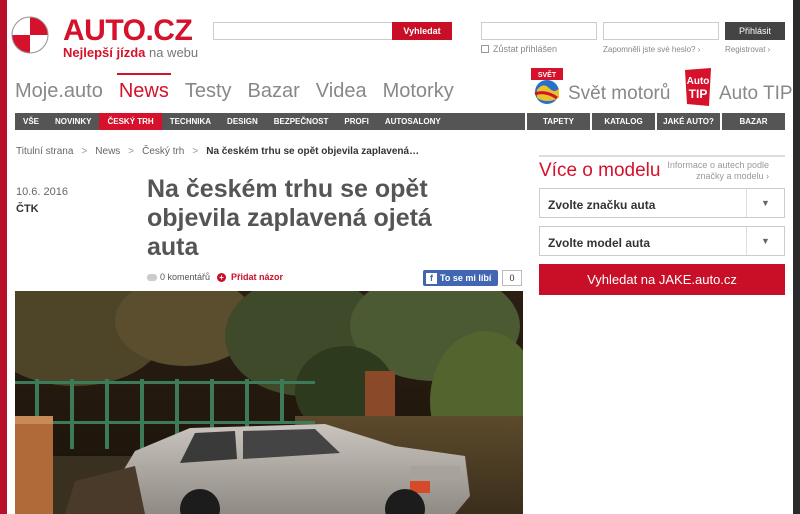 The image size is (800, 514). I want to click on subnav-bazar: BAZAR, so click(753, 121).